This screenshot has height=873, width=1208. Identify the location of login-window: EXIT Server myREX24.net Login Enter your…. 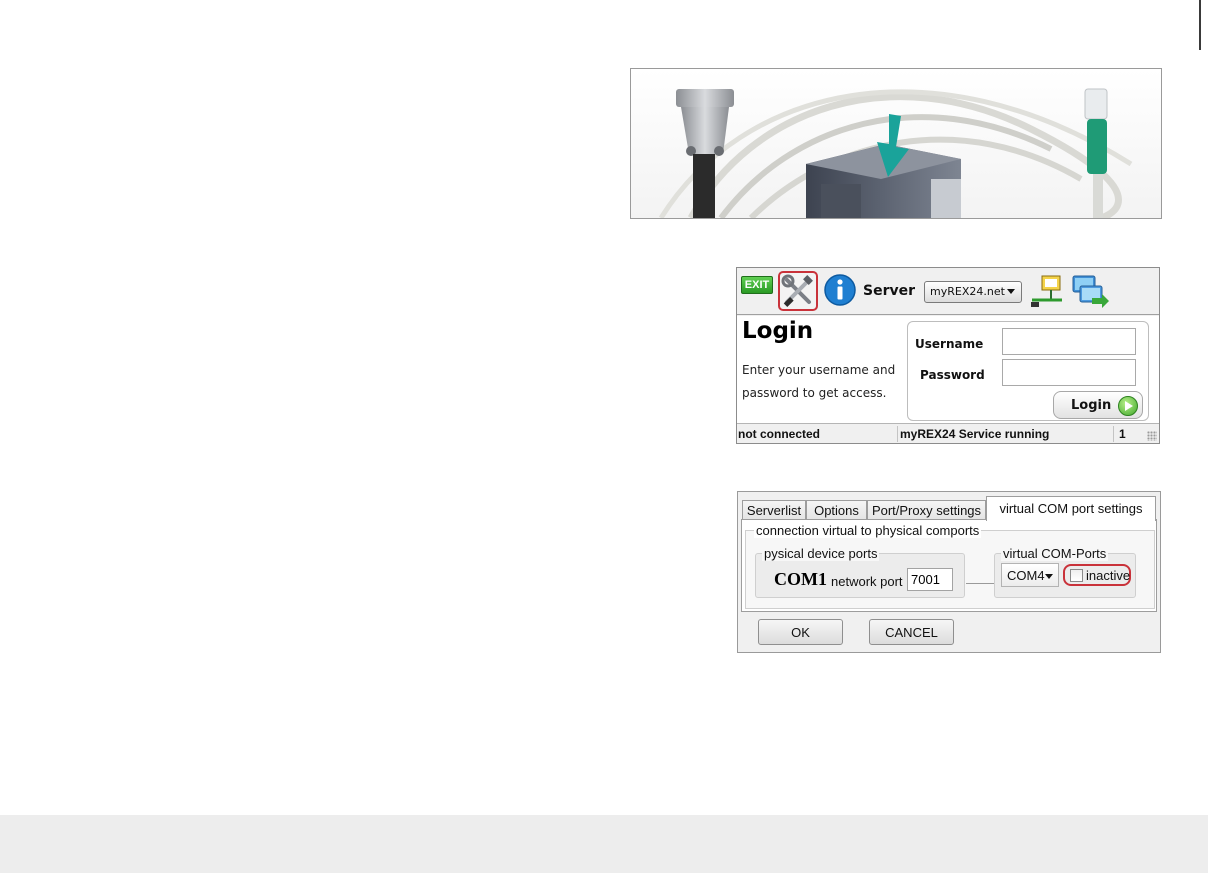
(948, 355).